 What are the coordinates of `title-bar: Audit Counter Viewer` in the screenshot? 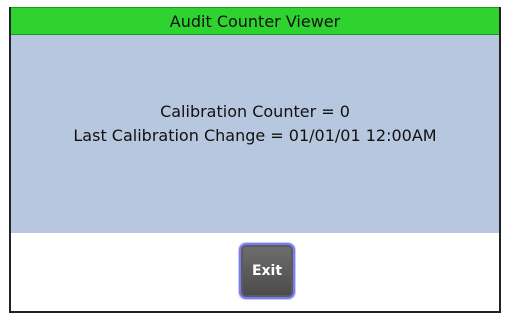 It's located at (255, 21).